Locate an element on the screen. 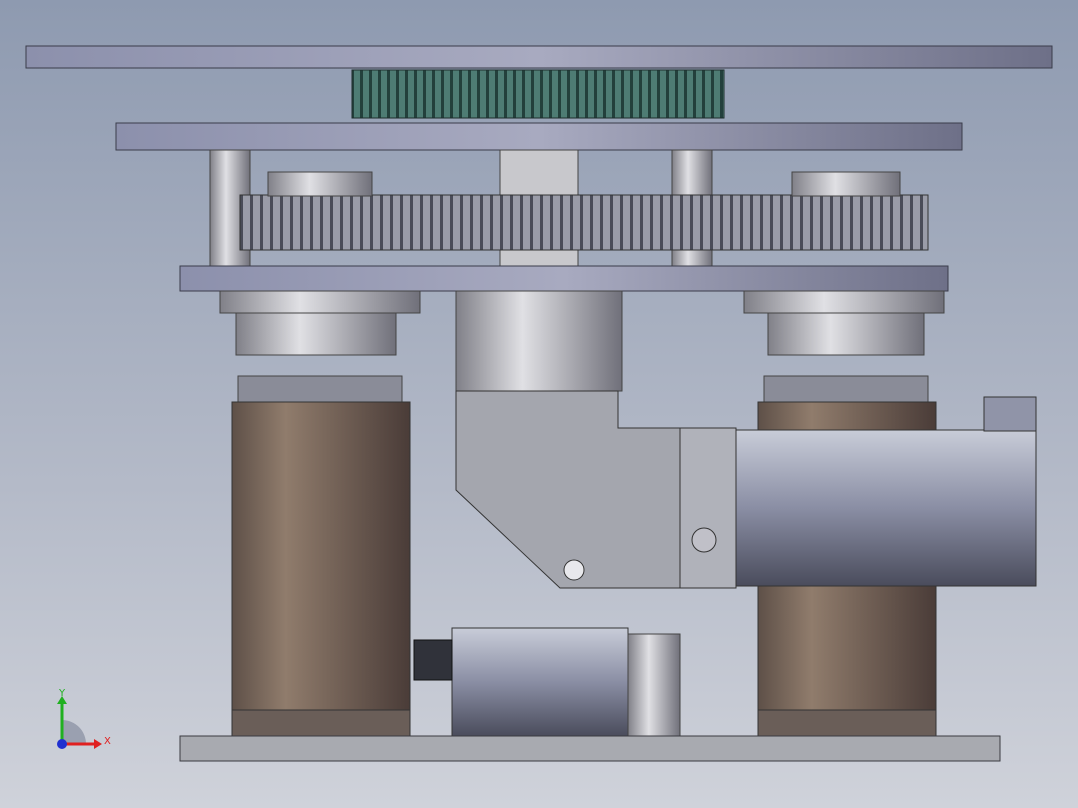 The image size is (1078, 808). gear-hub-right is located at coordinates (846, 184).